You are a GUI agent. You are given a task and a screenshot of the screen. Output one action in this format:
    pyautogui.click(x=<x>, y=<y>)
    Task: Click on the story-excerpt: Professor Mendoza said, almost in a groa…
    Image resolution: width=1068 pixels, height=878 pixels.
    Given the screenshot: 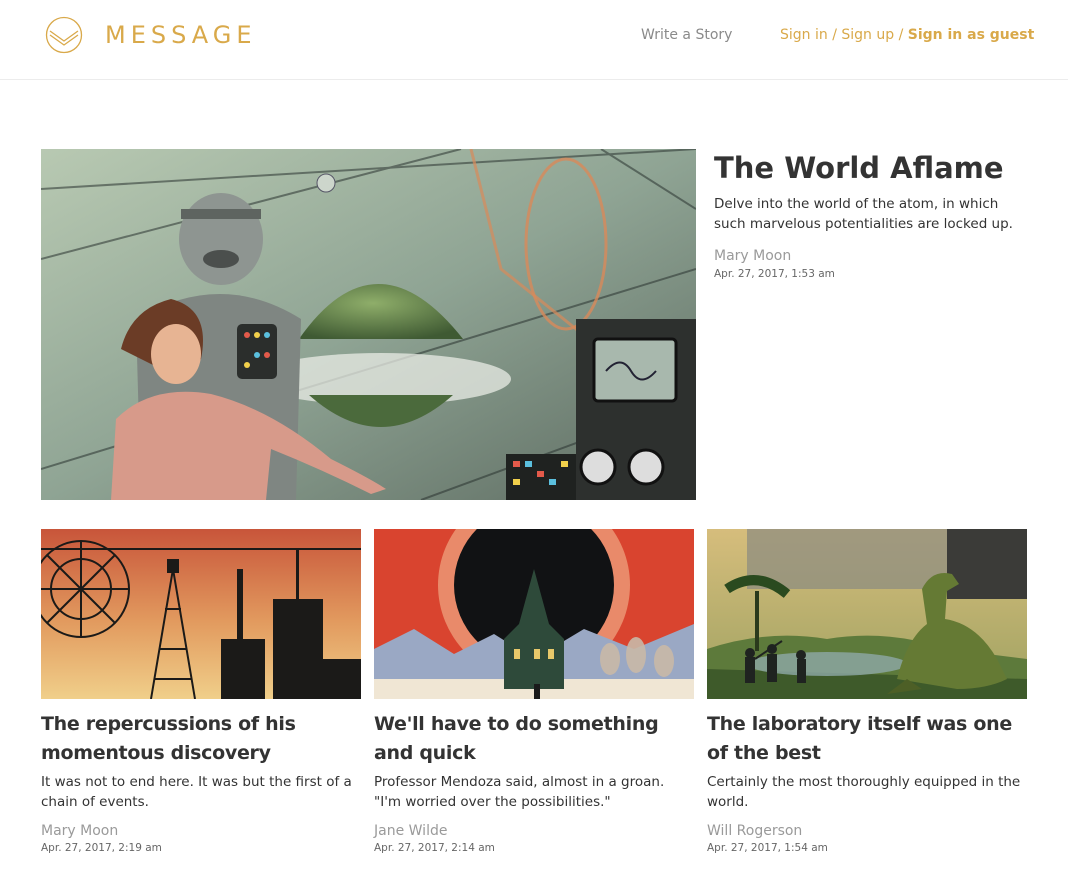 What is the action you would take?
    pyautogui.click(x=519, y=792)
    